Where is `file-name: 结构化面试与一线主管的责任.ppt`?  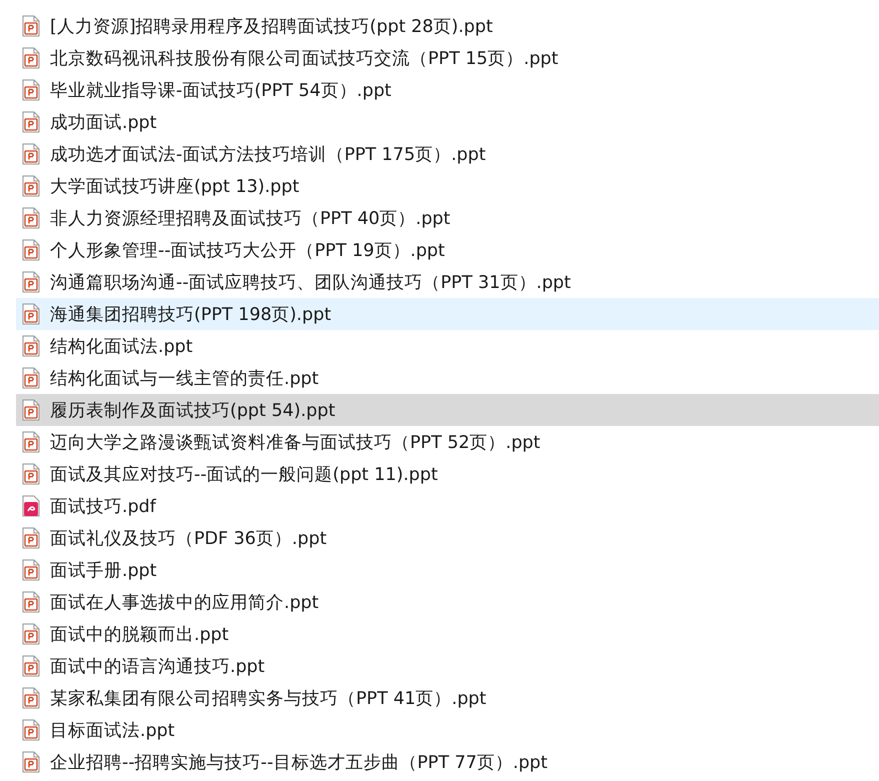
file-name: 结构化面试与一线主管的责任.ppt is located at coordinates (184, 379).